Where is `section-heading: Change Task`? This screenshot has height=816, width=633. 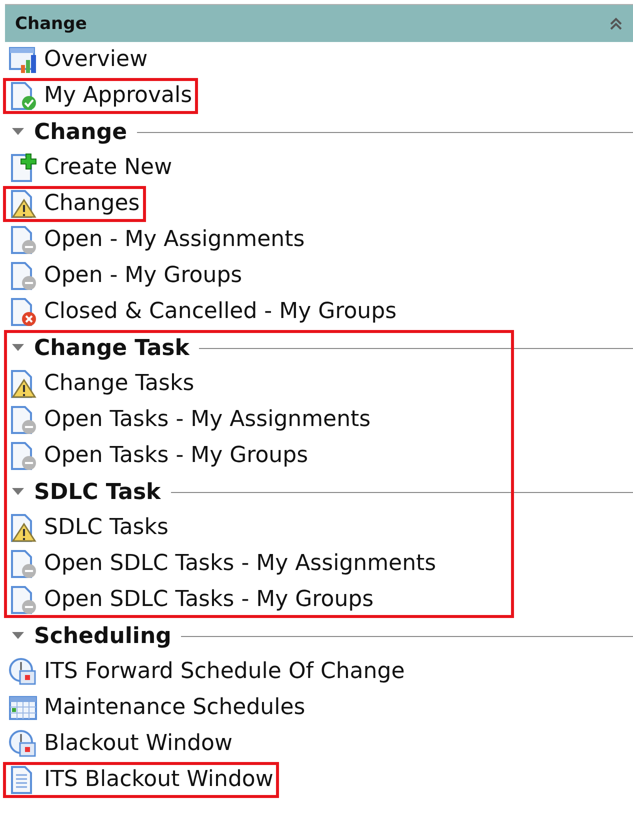 section-heading: Change Task is located at coordinates (112, 348).